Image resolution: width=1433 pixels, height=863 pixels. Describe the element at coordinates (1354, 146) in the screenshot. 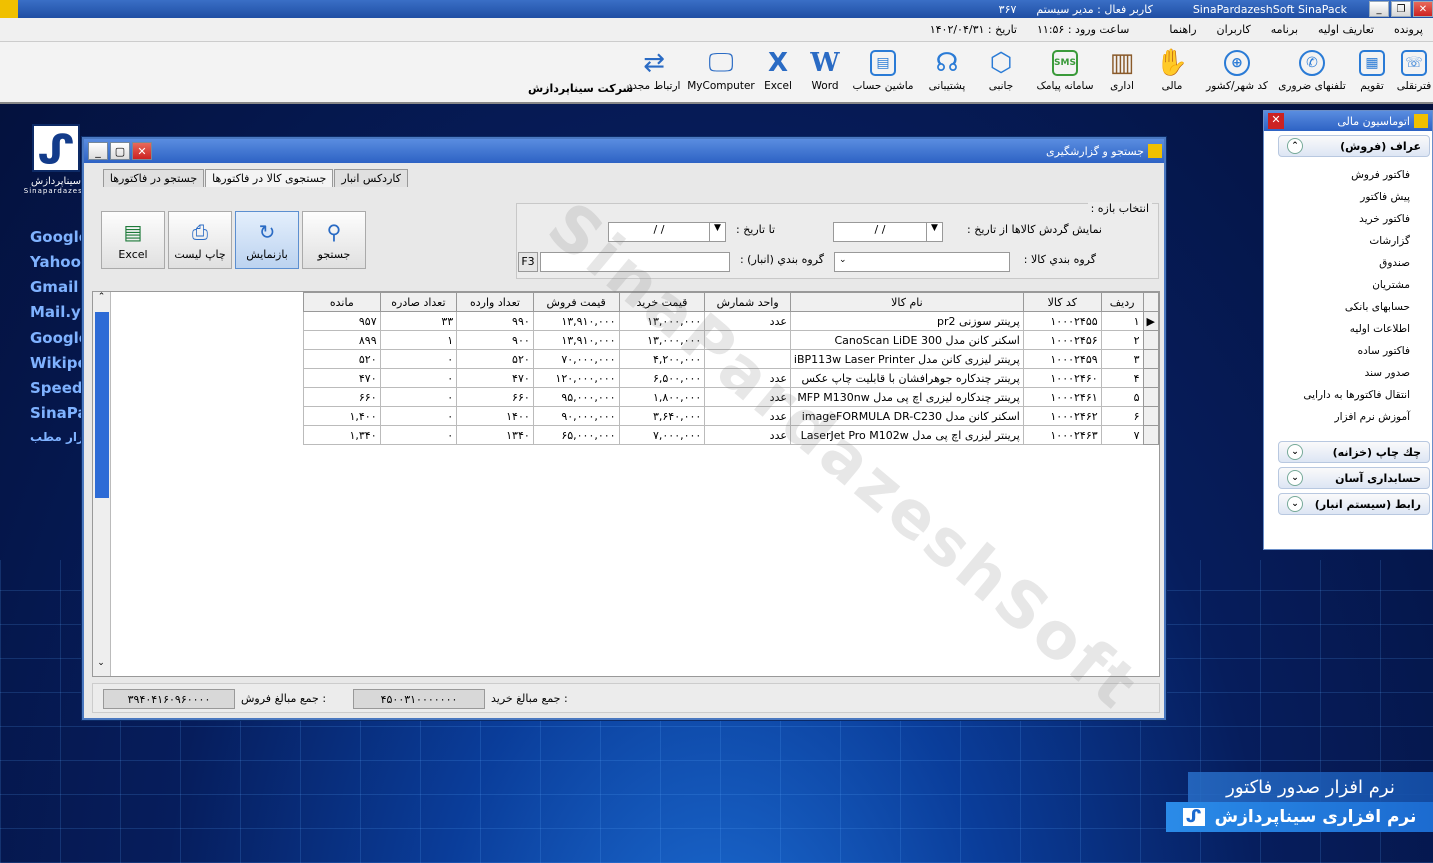

I see `section-sales: عراف (فروش) ⌃` at that location.